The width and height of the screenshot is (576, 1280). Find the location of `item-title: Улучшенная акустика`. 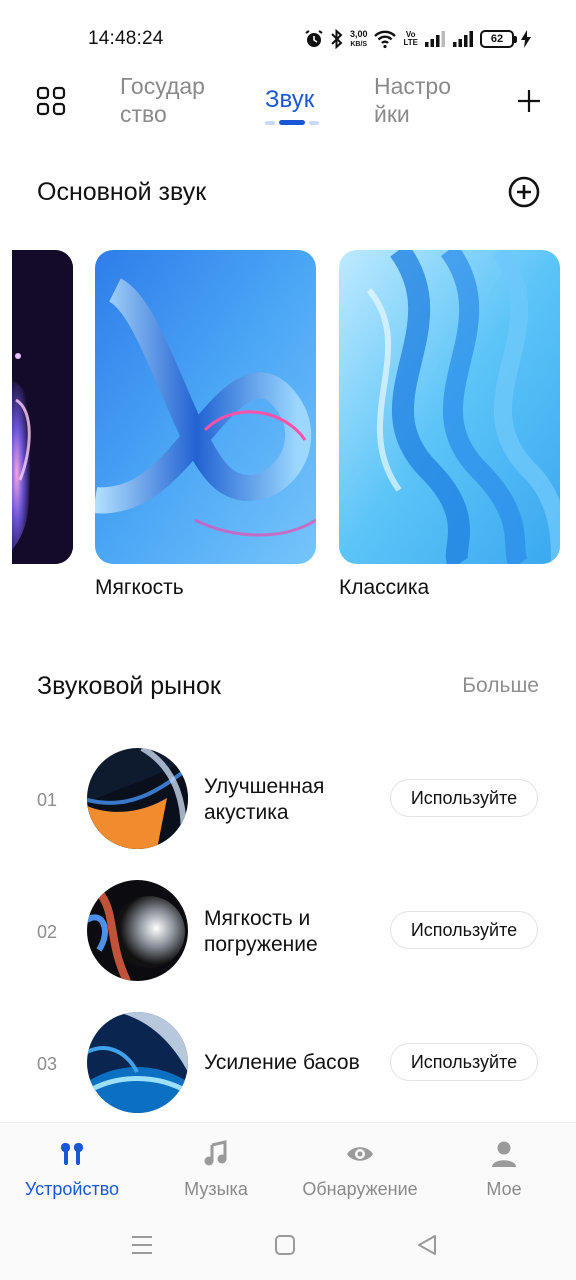

item-title: Улучшенная акустика is located at coordinates (264, 799).